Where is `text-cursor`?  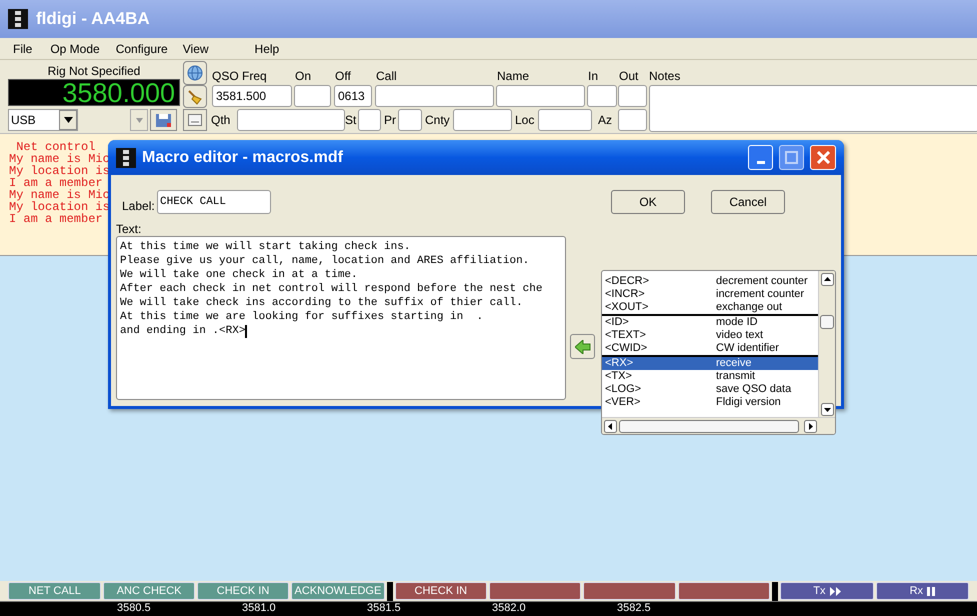 text-cursor is located at coordinates (246, 331).